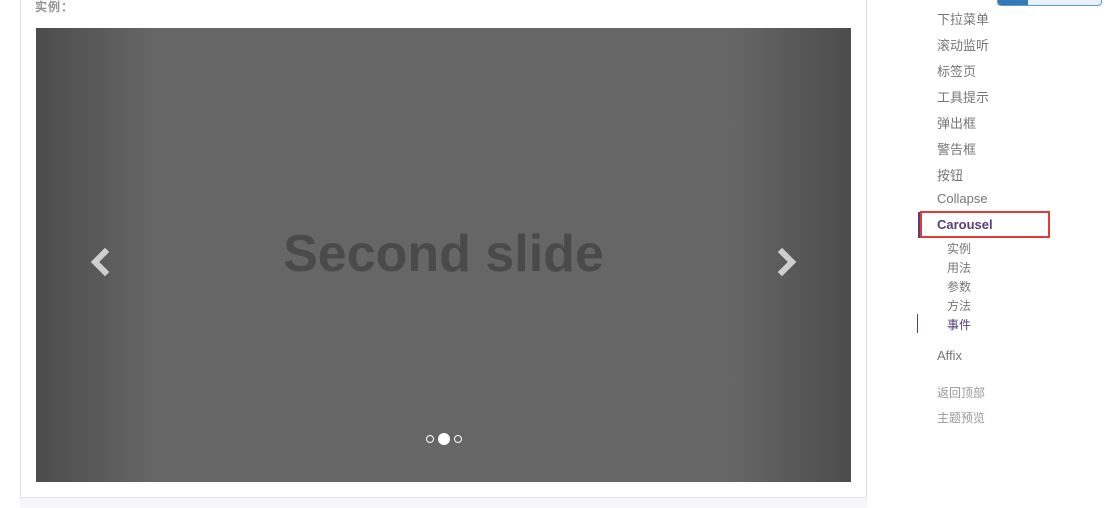 The image size is (1112, 508). Describe the element at coordinates (961, 392) in the screenshot. I see `back-to-top-link: 返回顶部` at that location.